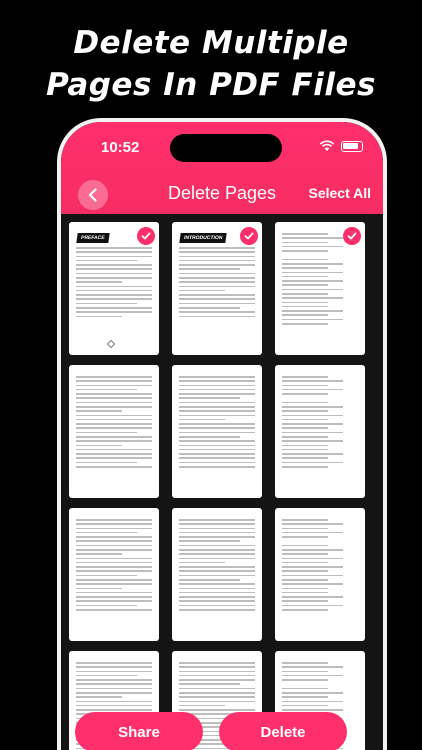  I want to click on wifi-icon, so click(327, 145).